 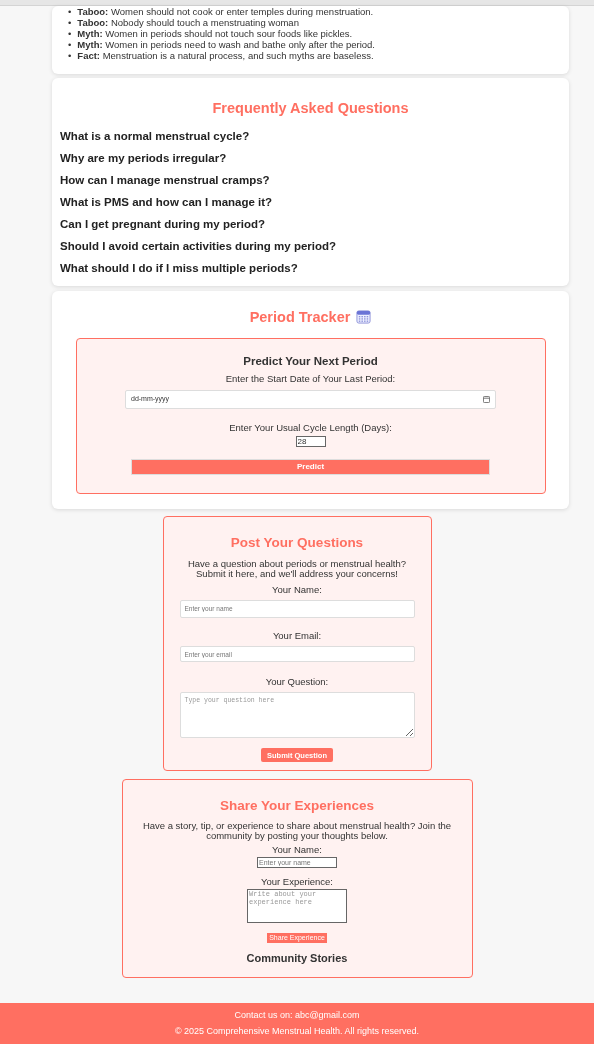 What do you see at coordinates (310, 202) in the screenshot?
I see `faq-question: What is PMS and how can I manage it?` at bounding box center [310, 202].